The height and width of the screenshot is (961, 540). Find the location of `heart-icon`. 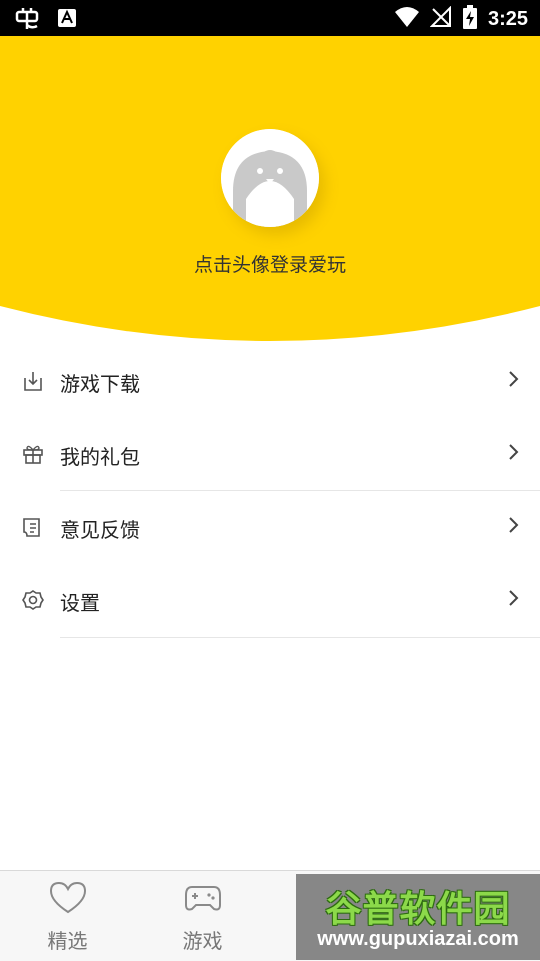

heart-icon is located at coordinates (68, 898).